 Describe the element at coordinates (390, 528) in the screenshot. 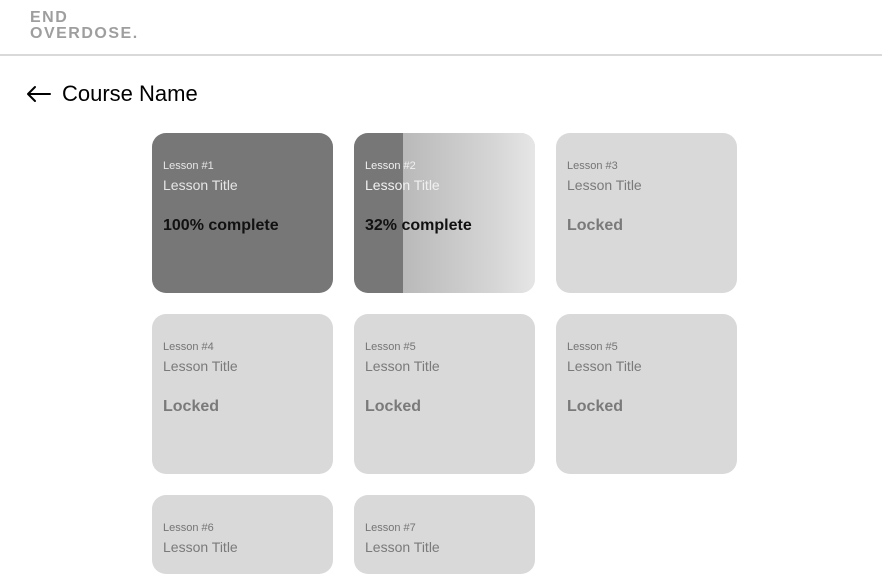

I see `lesson-number: Lesson #7` at that location.